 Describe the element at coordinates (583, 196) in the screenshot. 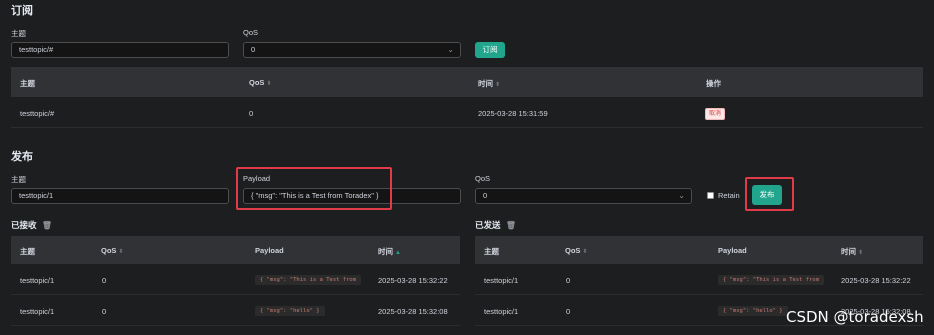

I see `publish-qos-select: 0 ⌄` at that location.